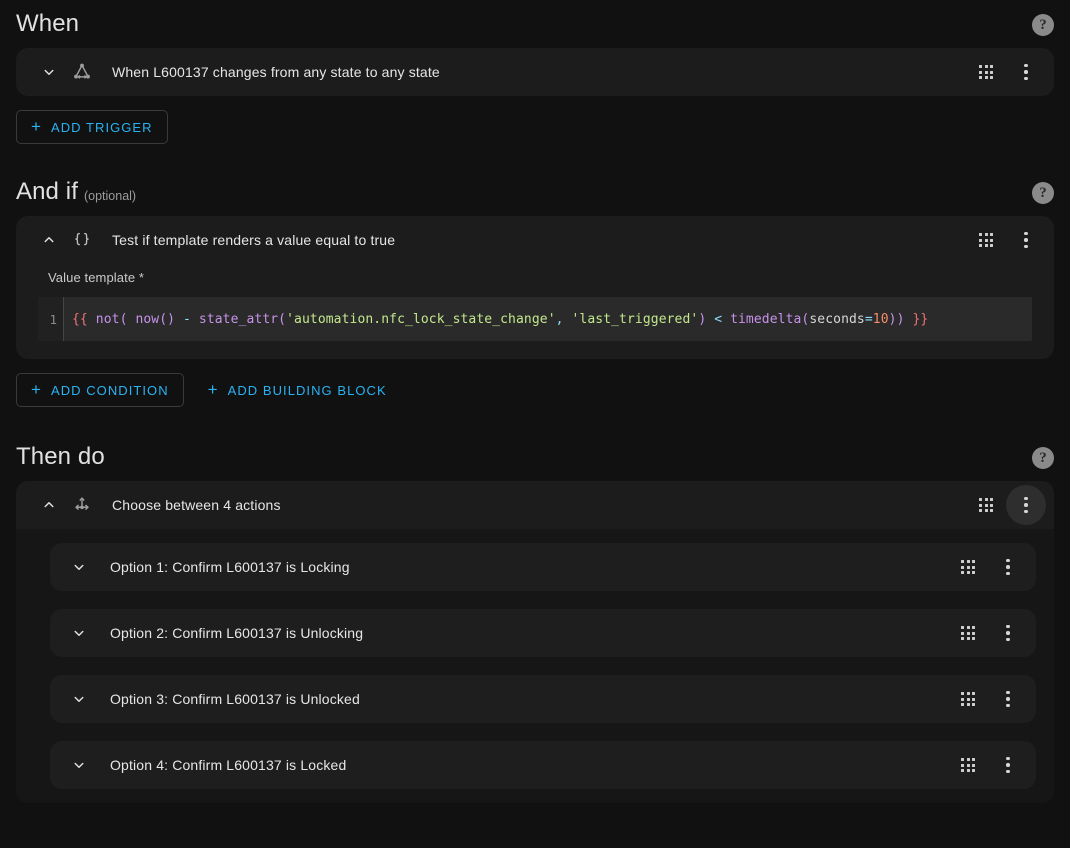 Image resolution: width=1070 pixels, height=848 pixels. What do you see at coordinates (543, 633) in the screenshot?
I see `choose-option-card: Option 2: Confirm L600137 is Unlocking` at bounding box center [543, 633].